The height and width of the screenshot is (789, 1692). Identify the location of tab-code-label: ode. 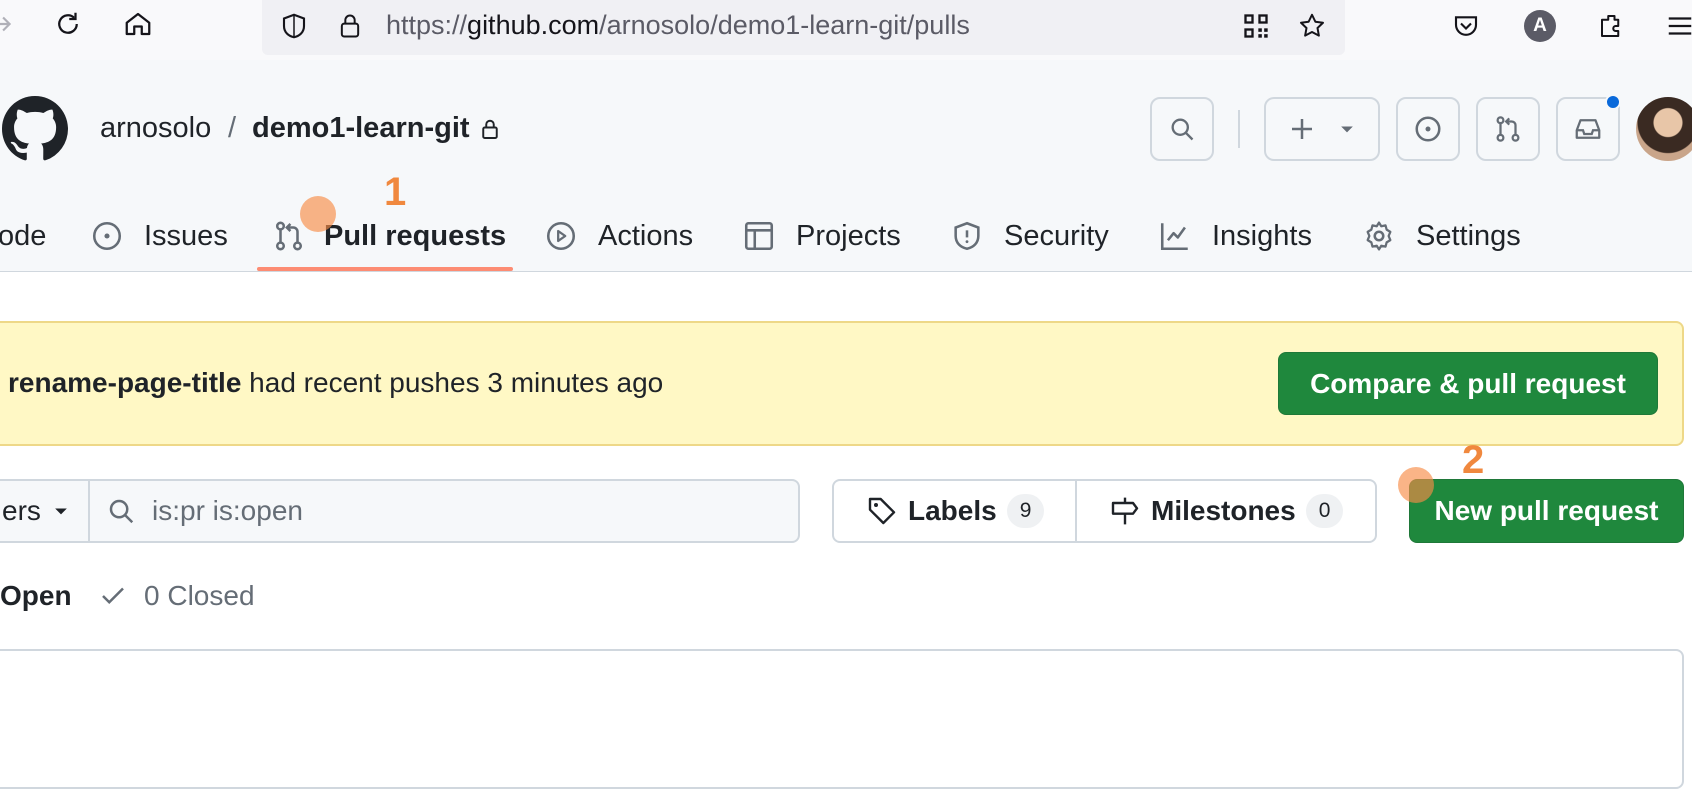
(23, 235).